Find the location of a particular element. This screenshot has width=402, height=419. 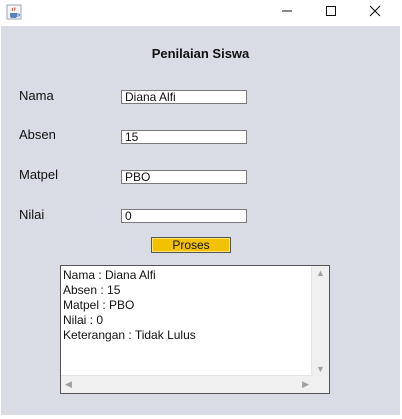

nama-label: Nama is located at coordinates (36, 95).